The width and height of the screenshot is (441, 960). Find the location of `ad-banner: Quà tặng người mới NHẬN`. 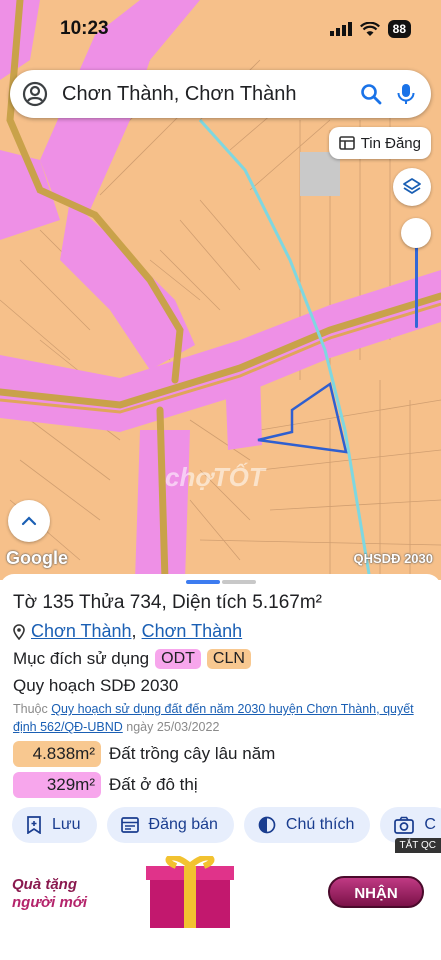

ad-banner: Quà tặng người mới NHẬN is located at coordinates (220, 908).